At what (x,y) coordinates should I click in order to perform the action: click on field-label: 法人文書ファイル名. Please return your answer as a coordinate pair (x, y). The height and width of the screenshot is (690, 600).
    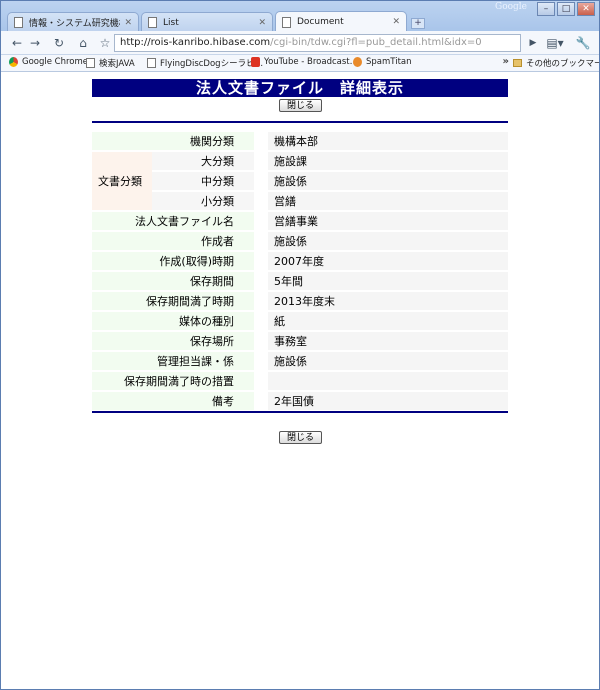
    Looking at the image, I should click on (173, 221).